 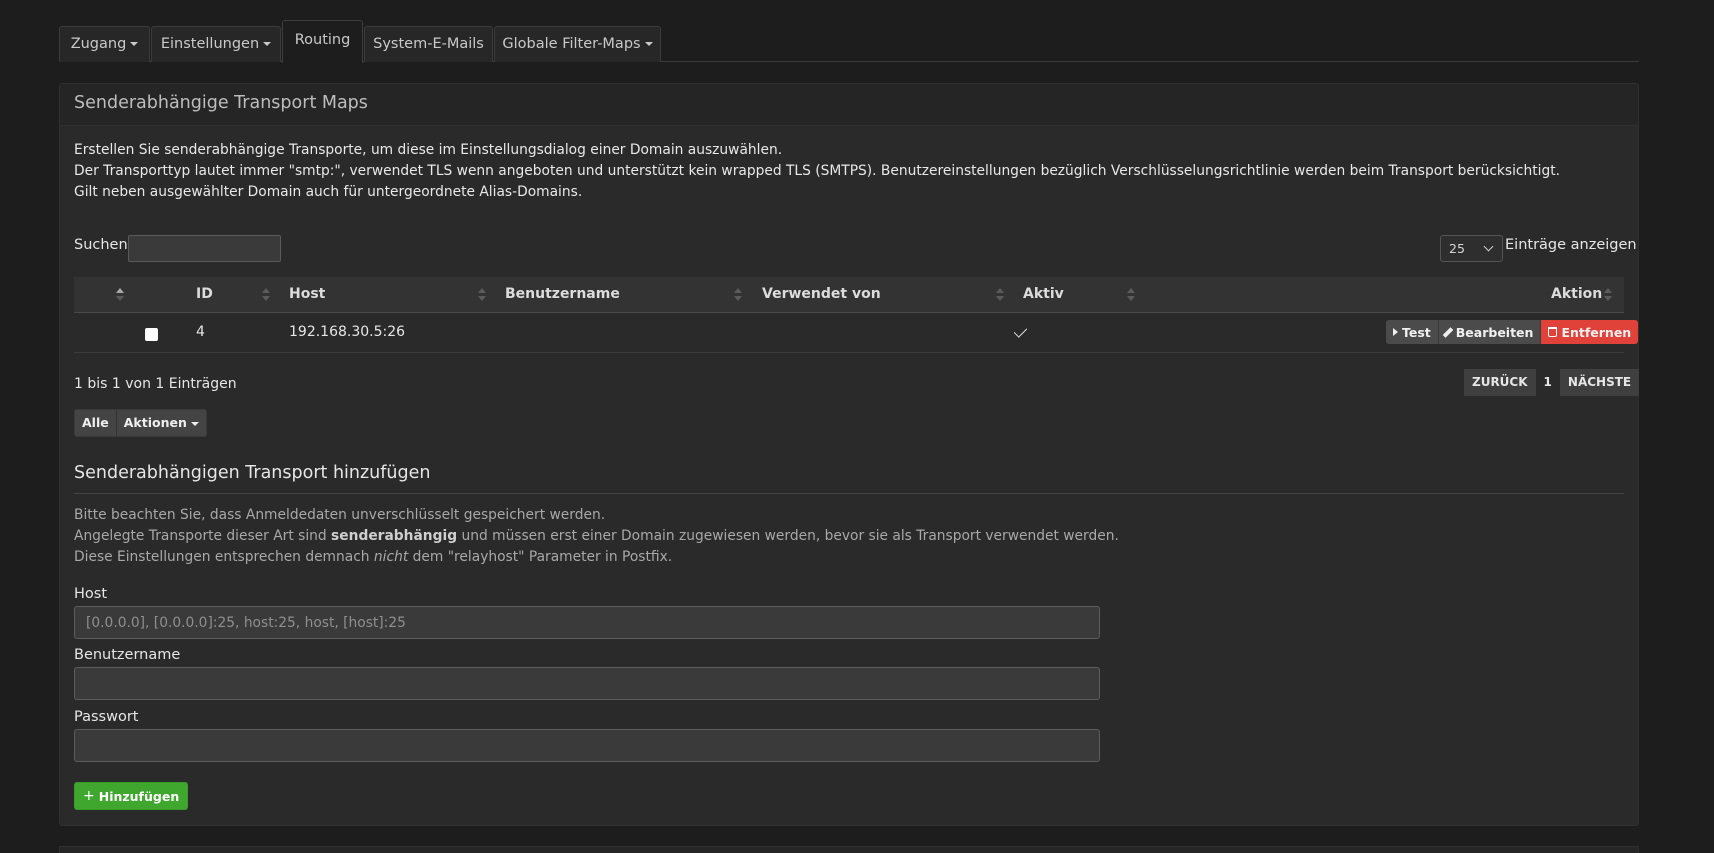 I want to click on trash-icon, so click(x=1553, y=332).